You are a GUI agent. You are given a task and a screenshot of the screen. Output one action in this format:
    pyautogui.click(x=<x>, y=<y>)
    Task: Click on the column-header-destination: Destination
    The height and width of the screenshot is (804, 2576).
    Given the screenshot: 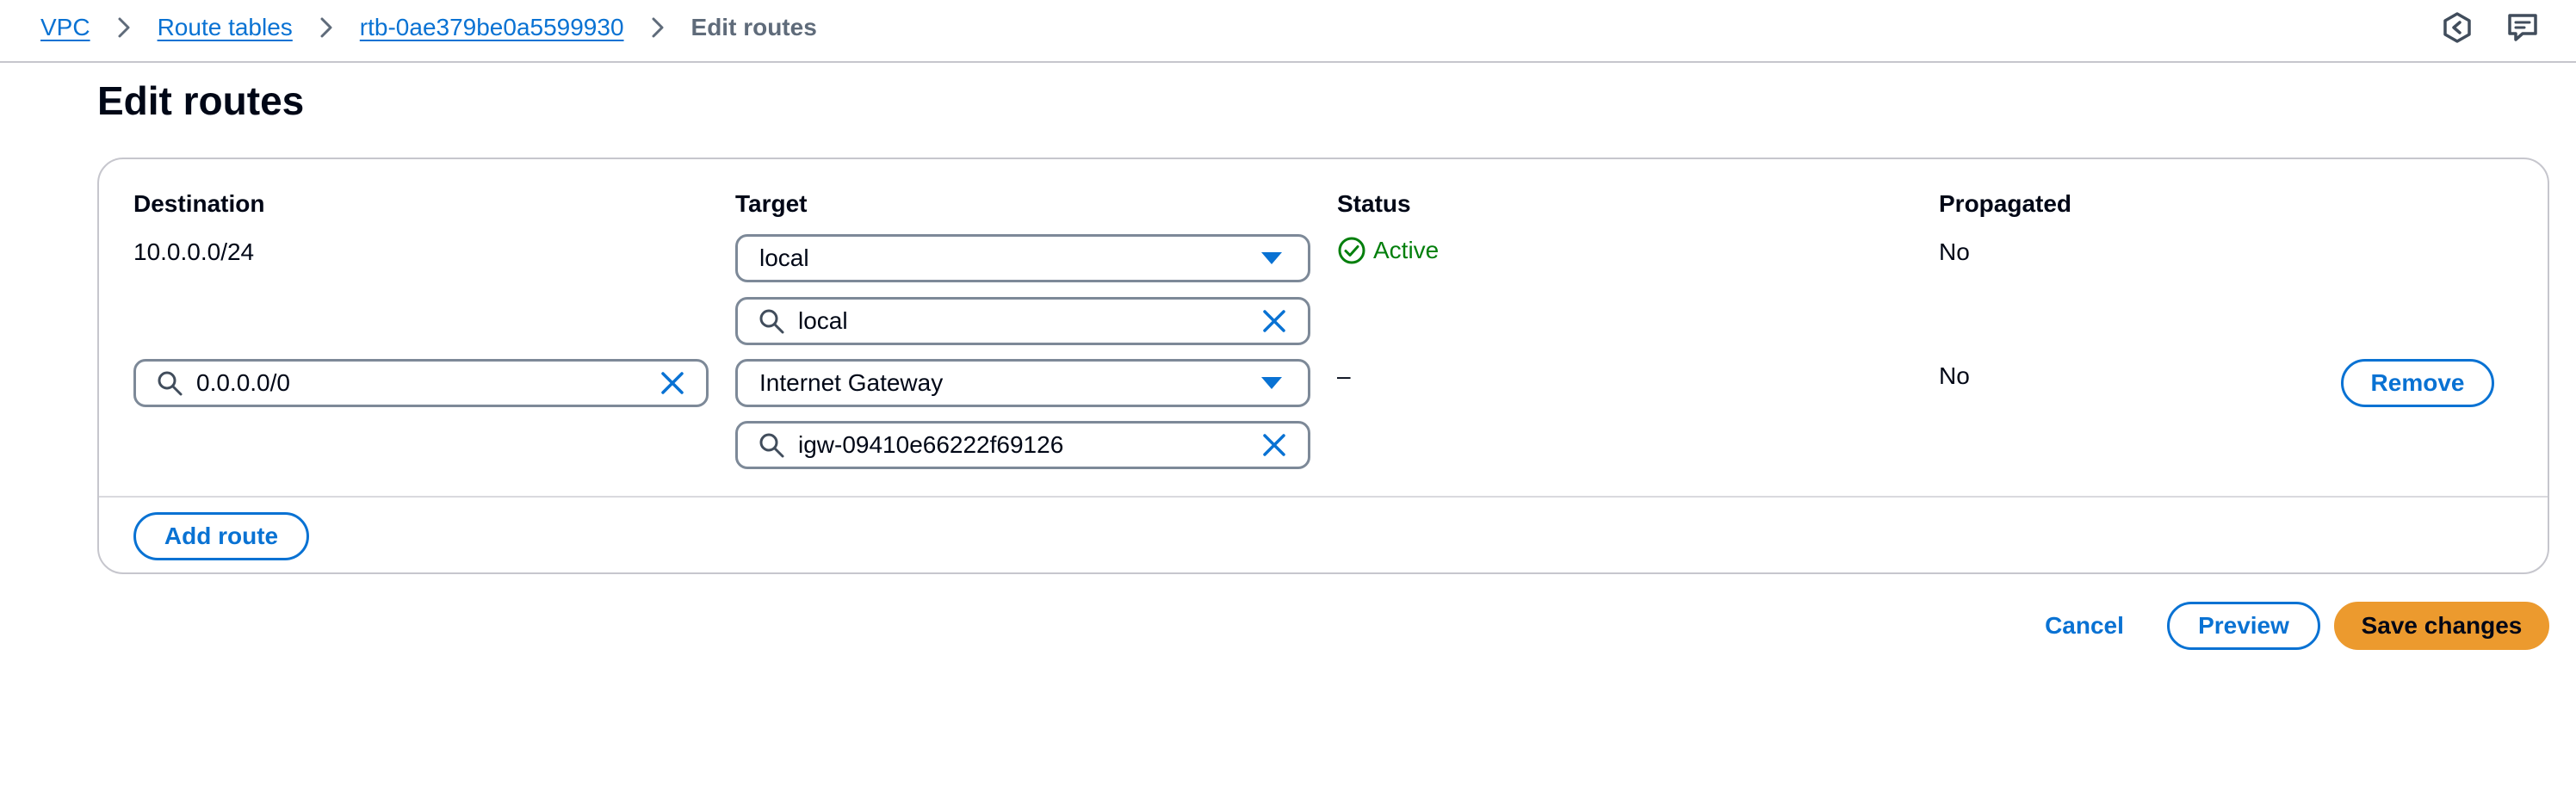 What is the action you would take?
    pyautogui.click(x=199, y=203)
    